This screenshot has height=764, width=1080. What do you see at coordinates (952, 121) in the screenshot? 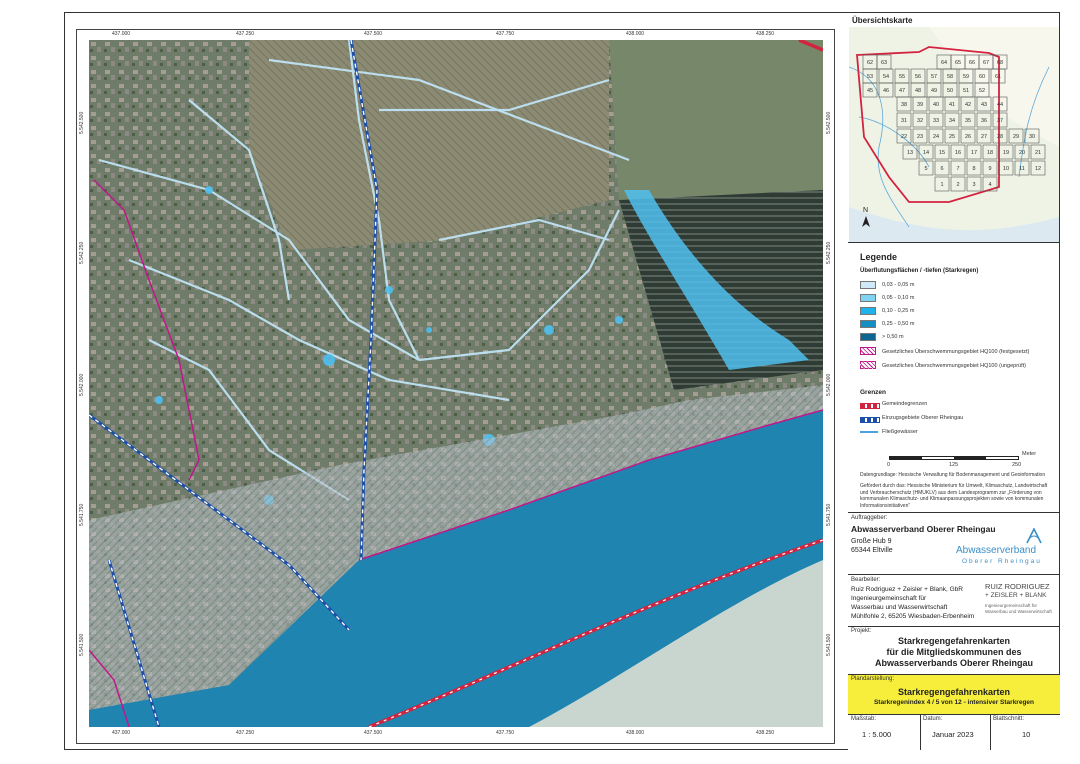
I see `overview-tile-label: 34` at bounding box center [952, 121].